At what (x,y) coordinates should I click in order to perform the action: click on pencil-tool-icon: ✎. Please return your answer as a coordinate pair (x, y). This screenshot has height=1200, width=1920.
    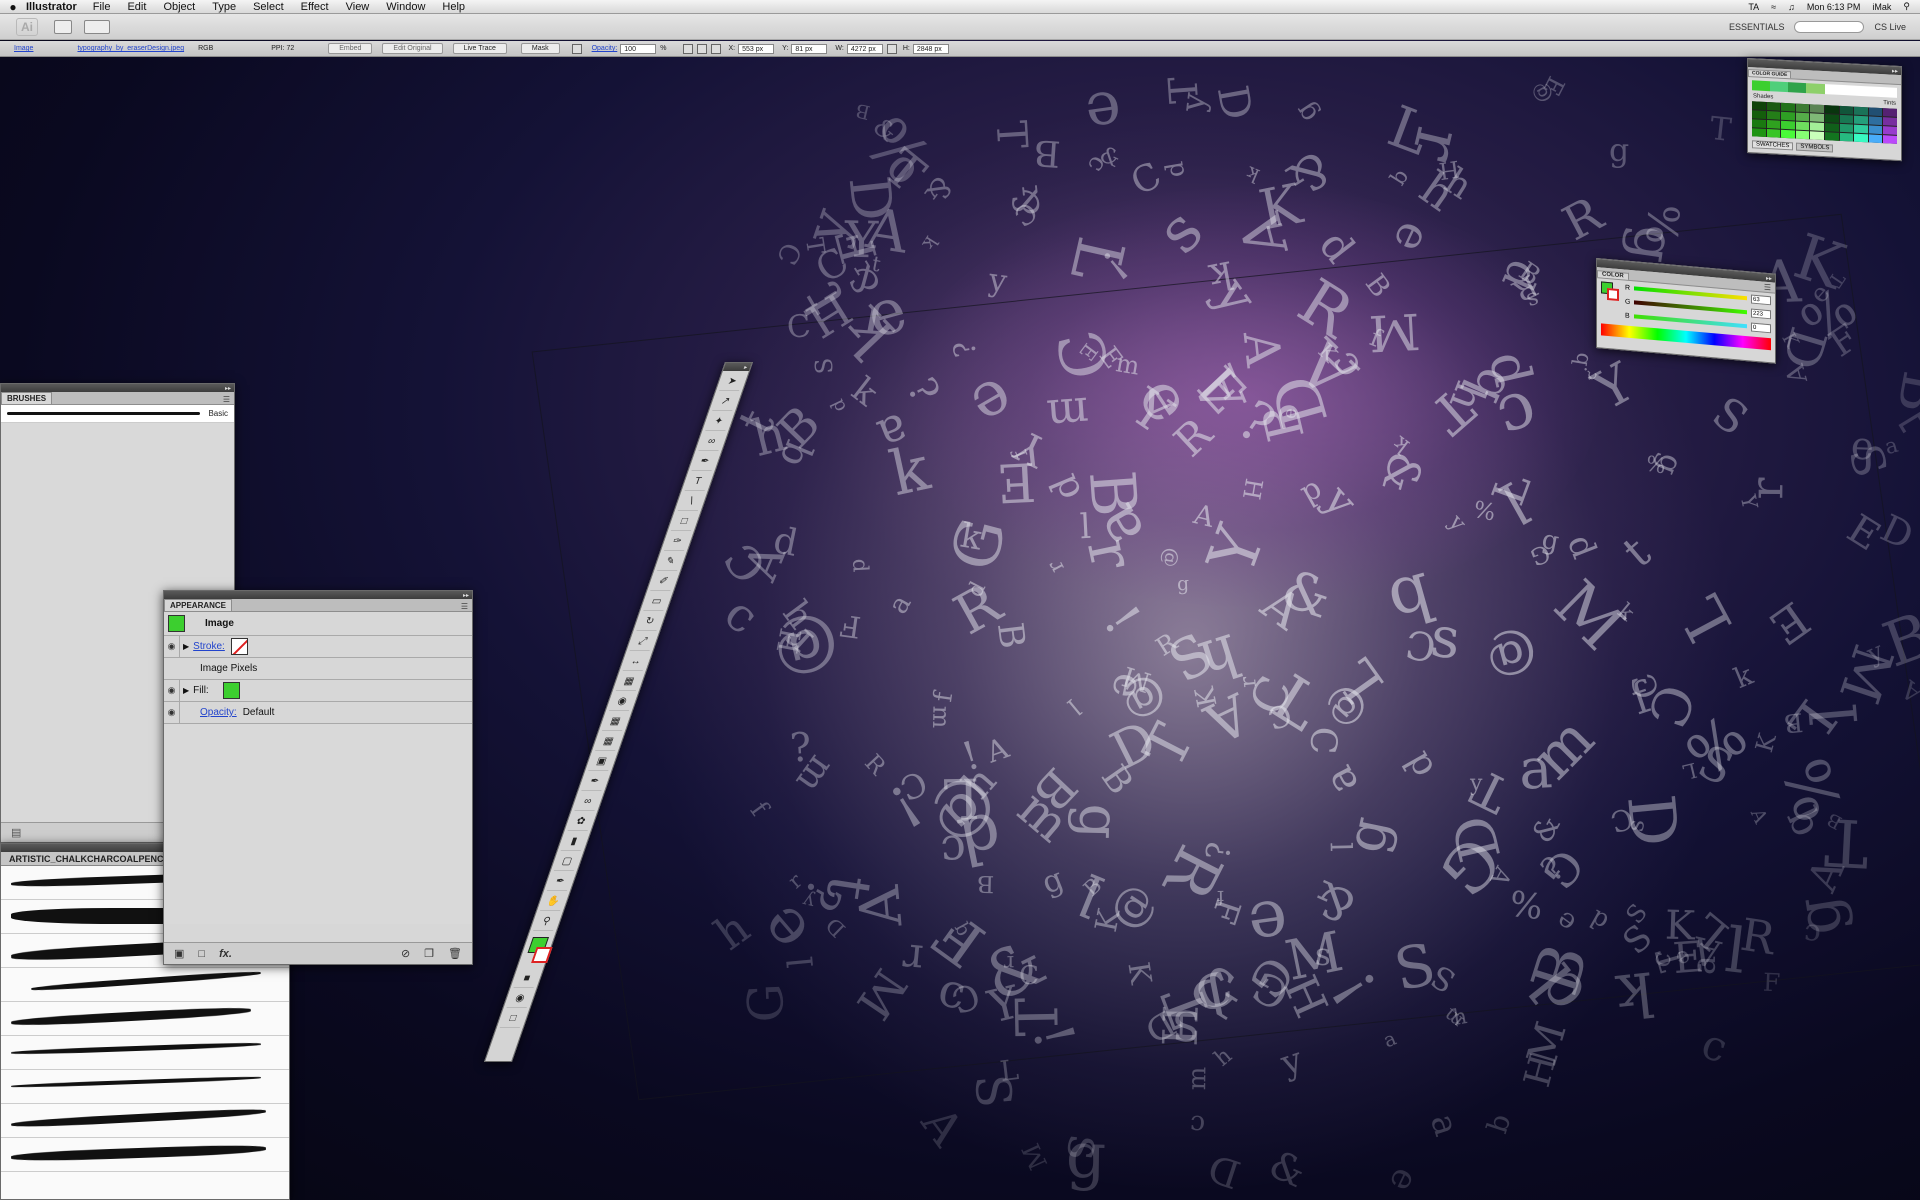
    Looking at the image, I should click on (670, 562).